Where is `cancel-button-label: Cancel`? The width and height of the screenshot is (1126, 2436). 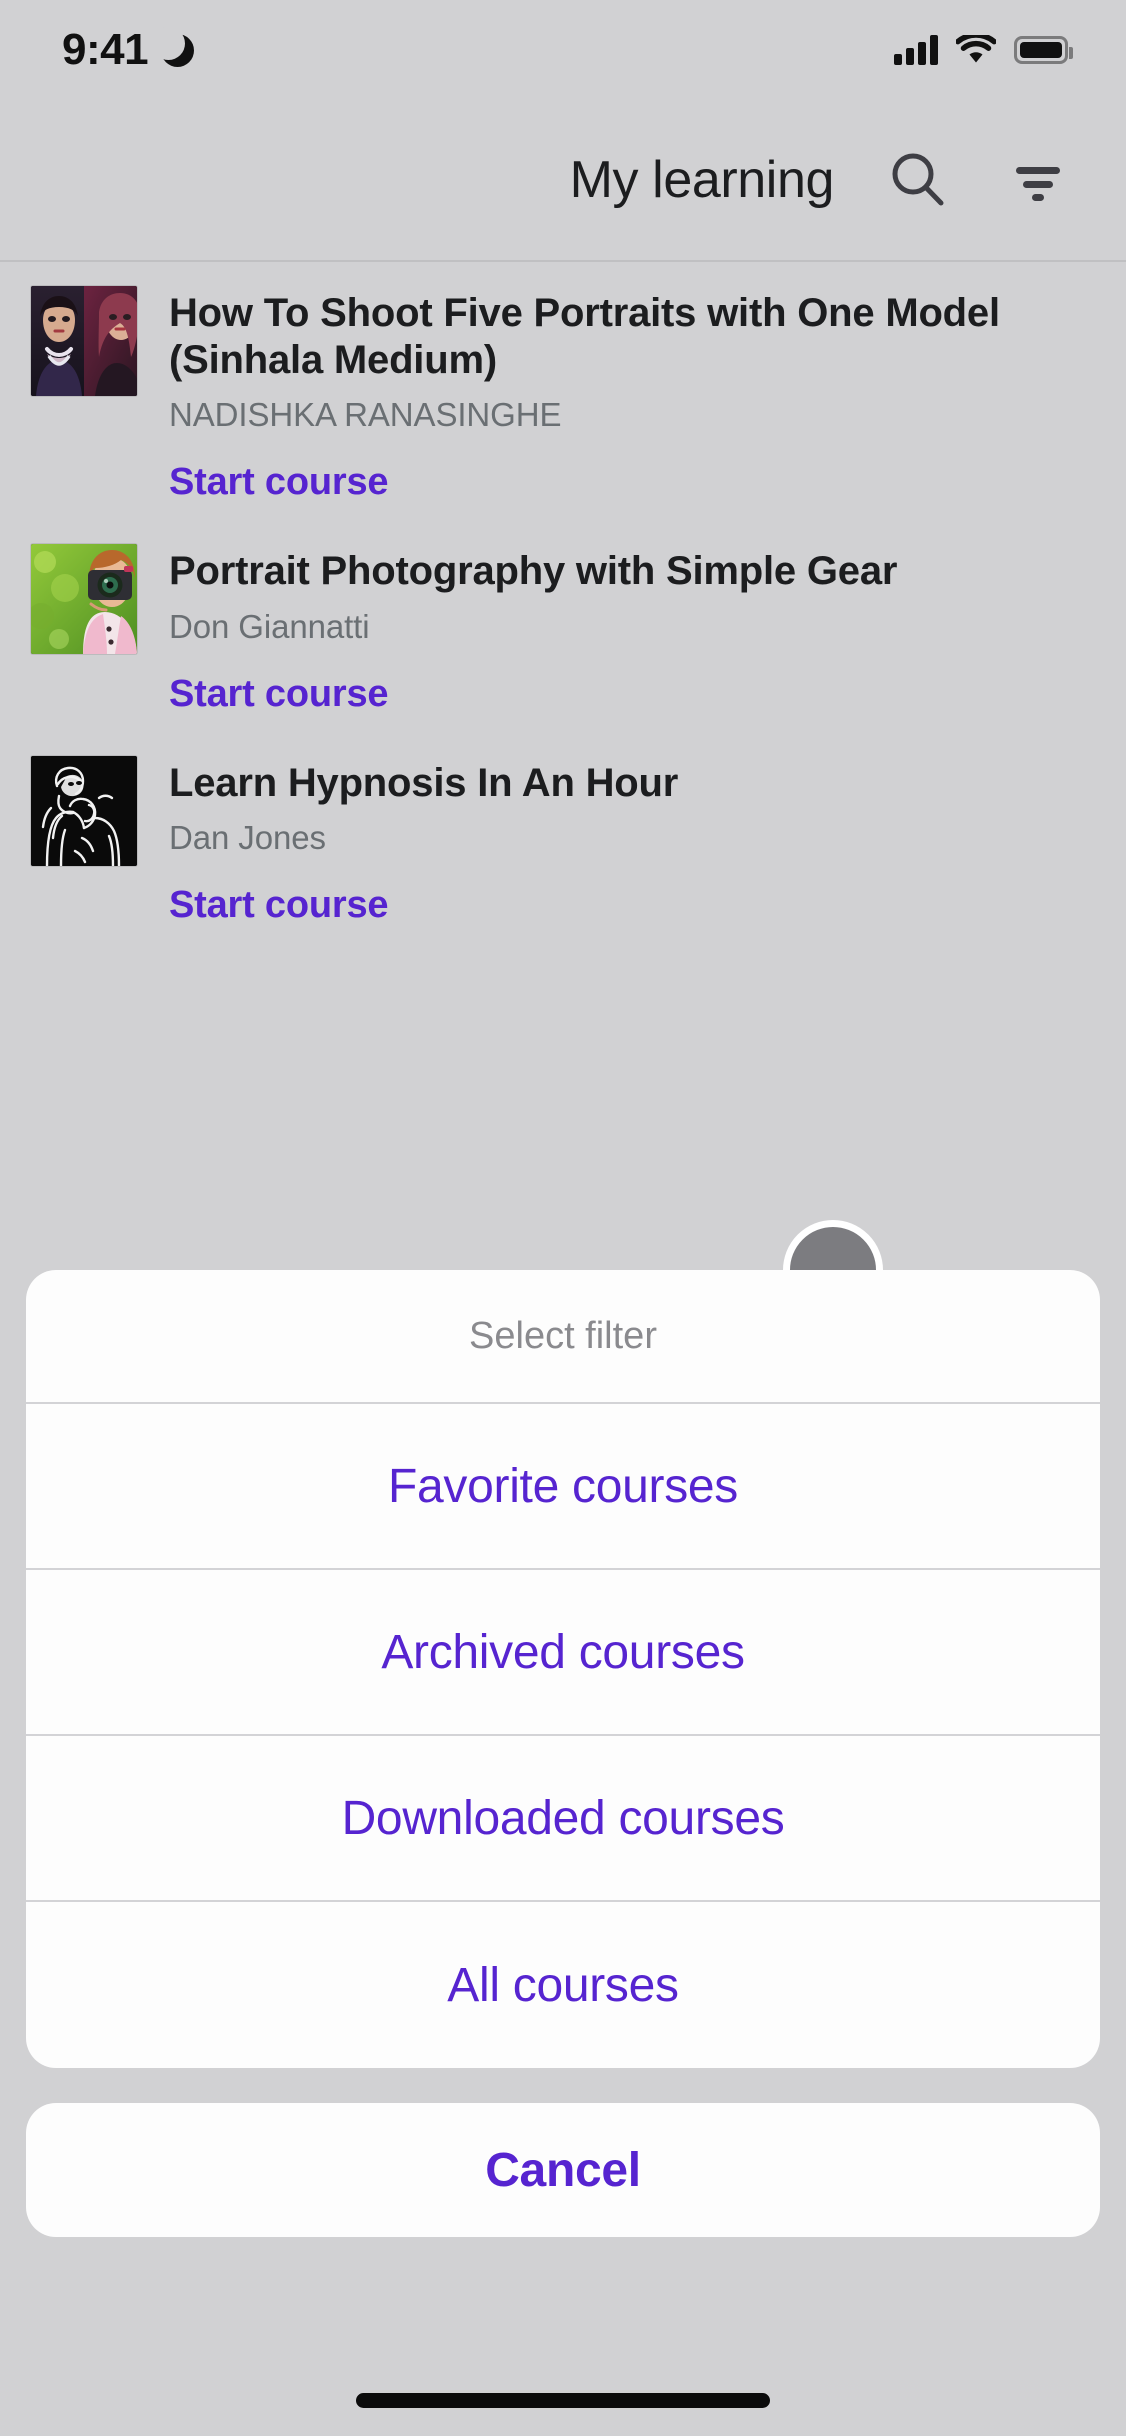 cancel-button-label: Cancel is located at coordinates (563, 2170).